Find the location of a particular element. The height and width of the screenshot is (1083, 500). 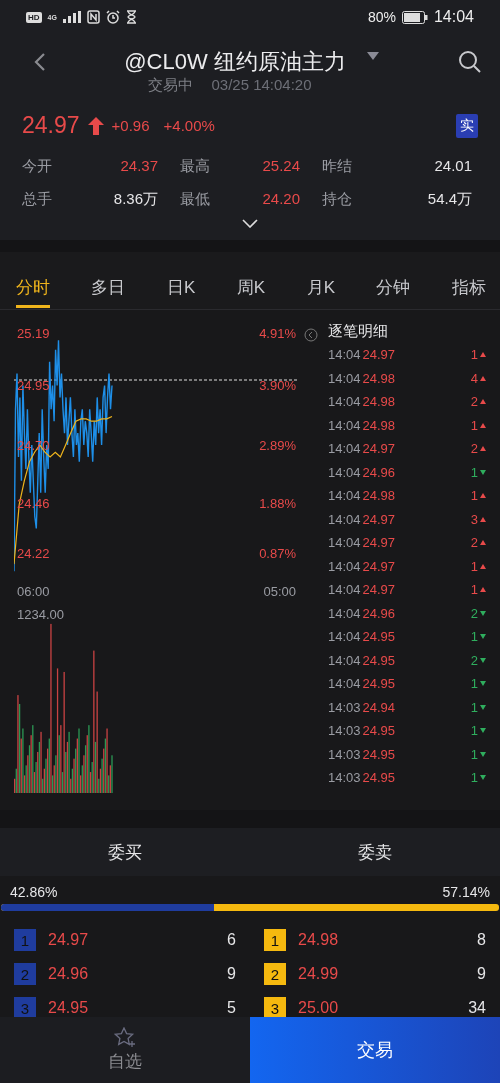

ask-heading: 委卖 is located at coordinates (375, 852).